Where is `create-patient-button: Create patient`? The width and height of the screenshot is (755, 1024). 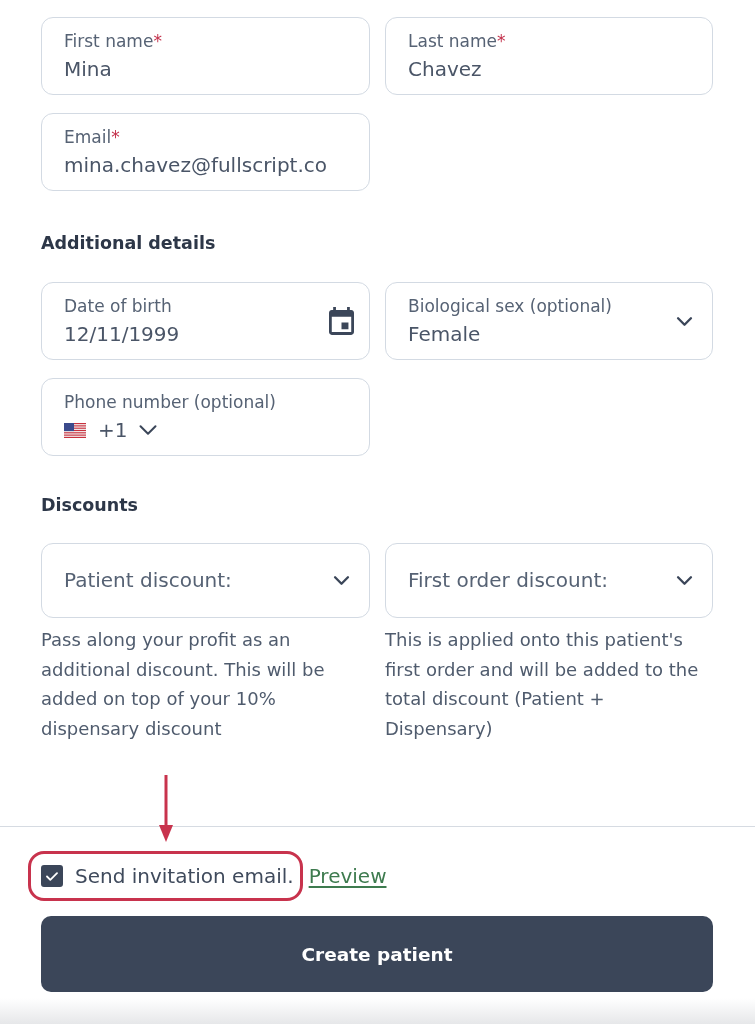 create-patient-button: Create patient is located at coordinates (377, 954).